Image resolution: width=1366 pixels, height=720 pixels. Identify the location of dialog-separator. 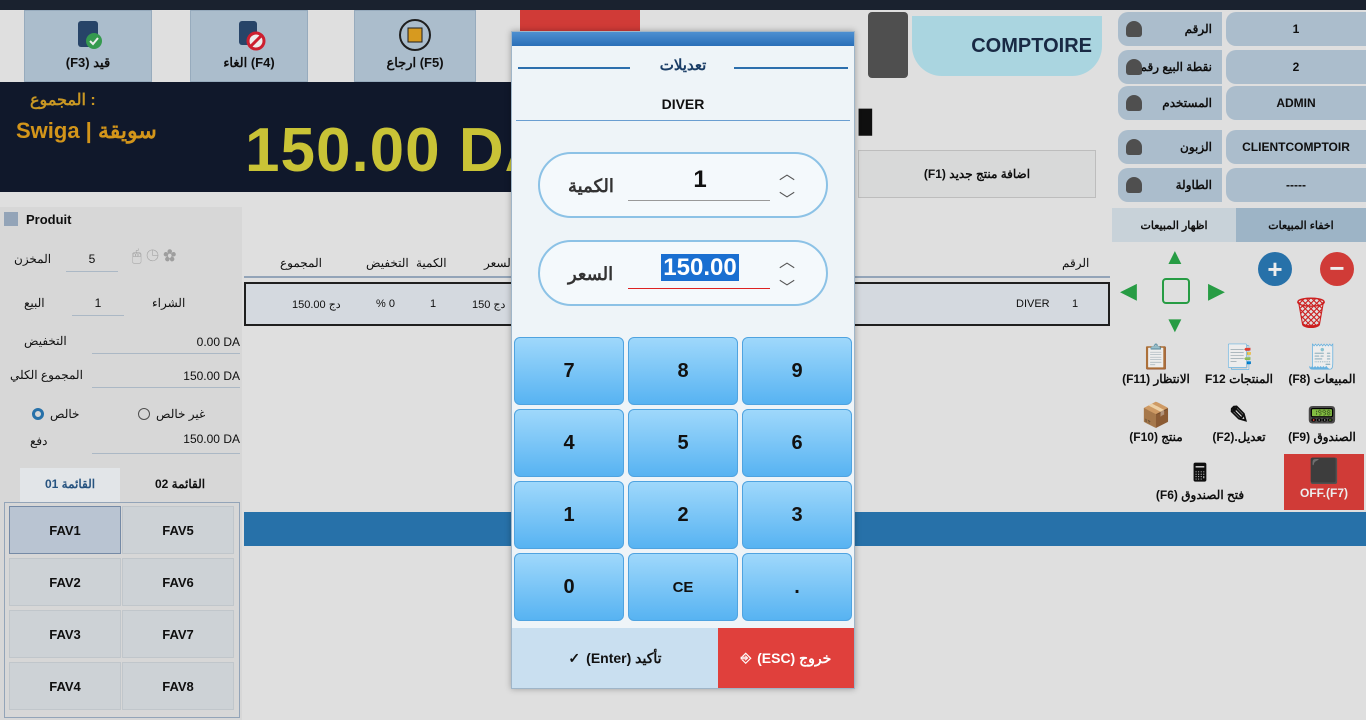
(683, 120).